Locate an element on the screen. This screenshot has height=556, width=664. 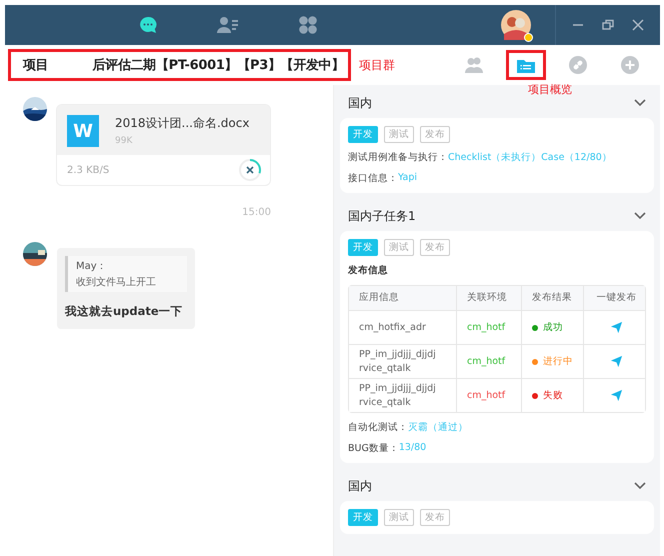
info-link: Yapi is located at coordinates (407, 178).